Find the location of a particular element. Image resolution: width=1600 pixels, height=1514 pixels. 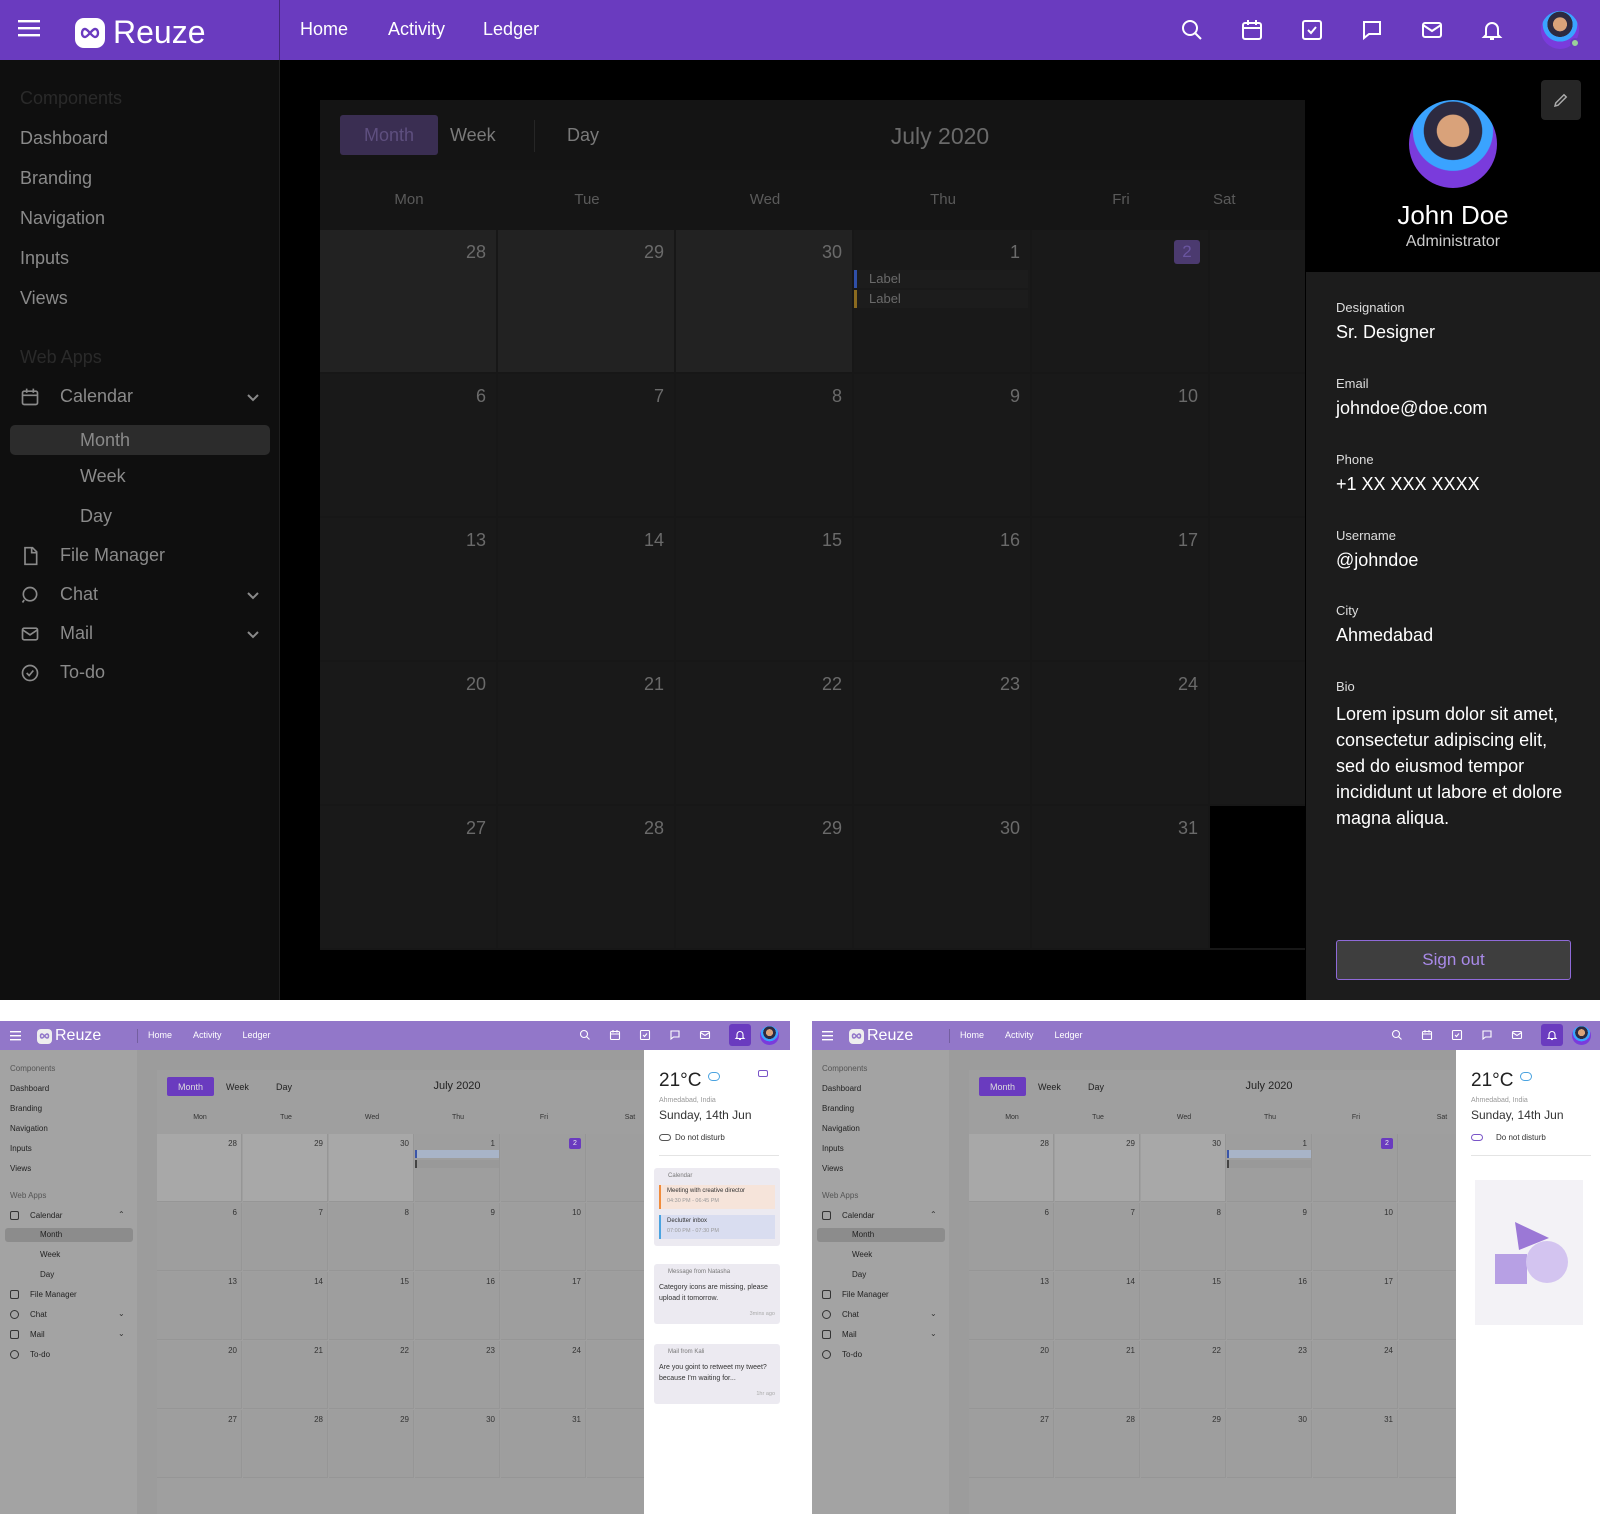

view-tab-day: Day is located at coordinates (284, 1087).